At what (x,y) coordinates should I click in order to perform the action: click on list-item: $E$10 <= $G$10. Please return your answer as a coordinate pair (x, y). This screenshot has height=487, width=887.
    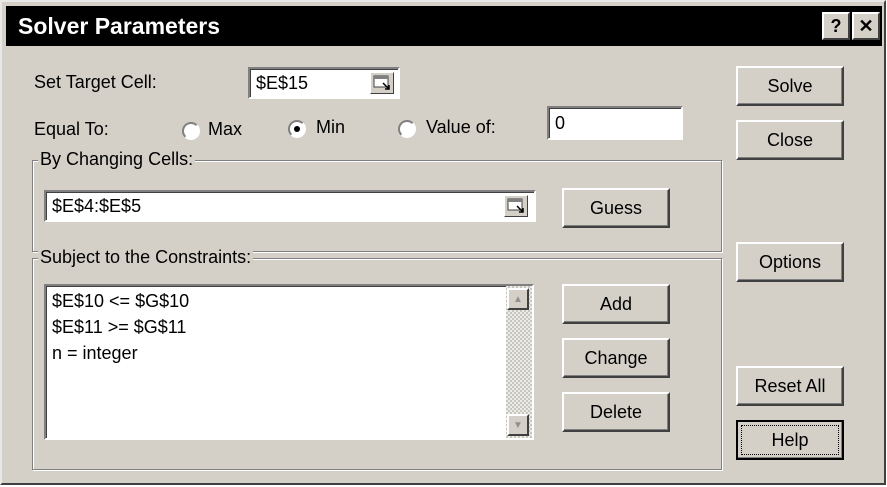
    Looking at the image, I should click on (274, 301).